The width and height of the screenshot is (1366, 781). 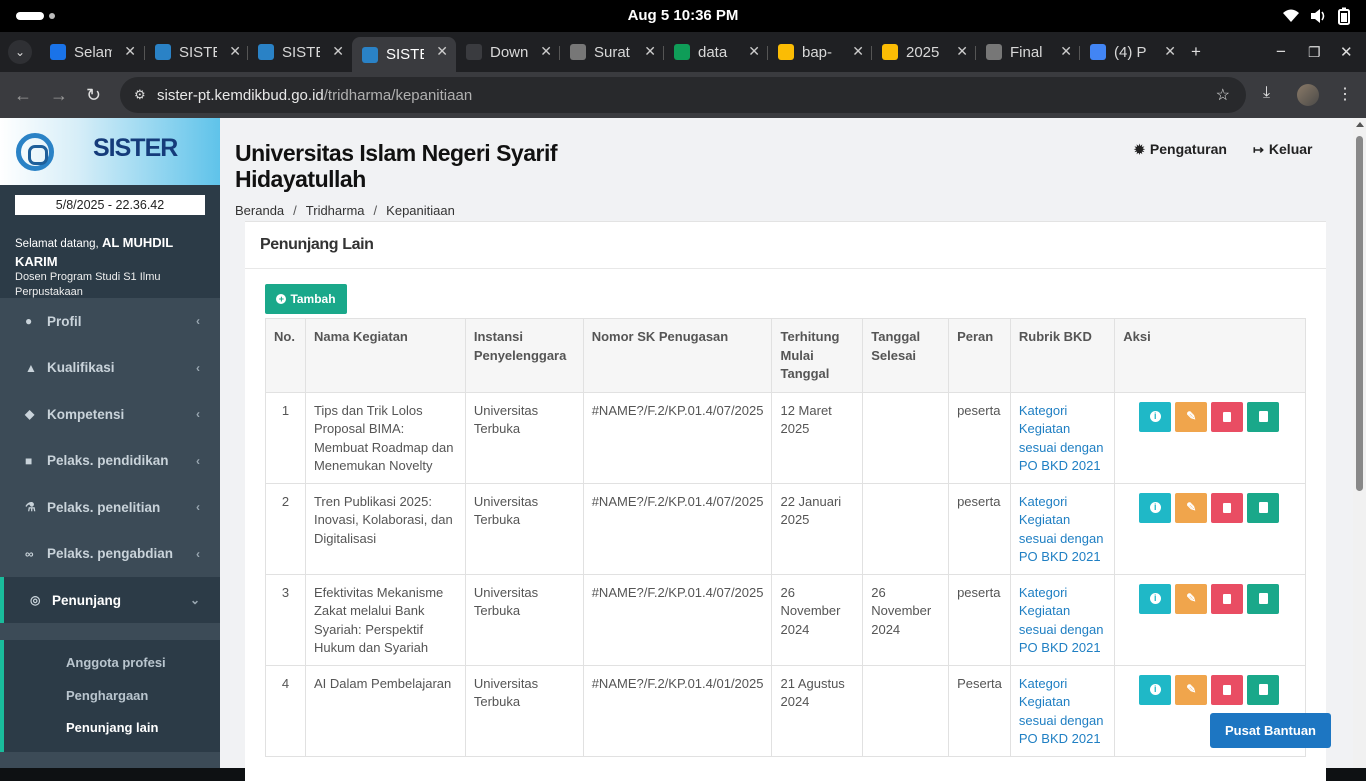 I want to click on submenu-anggota-profesi: Anggota profesi, so click(x=116, y=662).